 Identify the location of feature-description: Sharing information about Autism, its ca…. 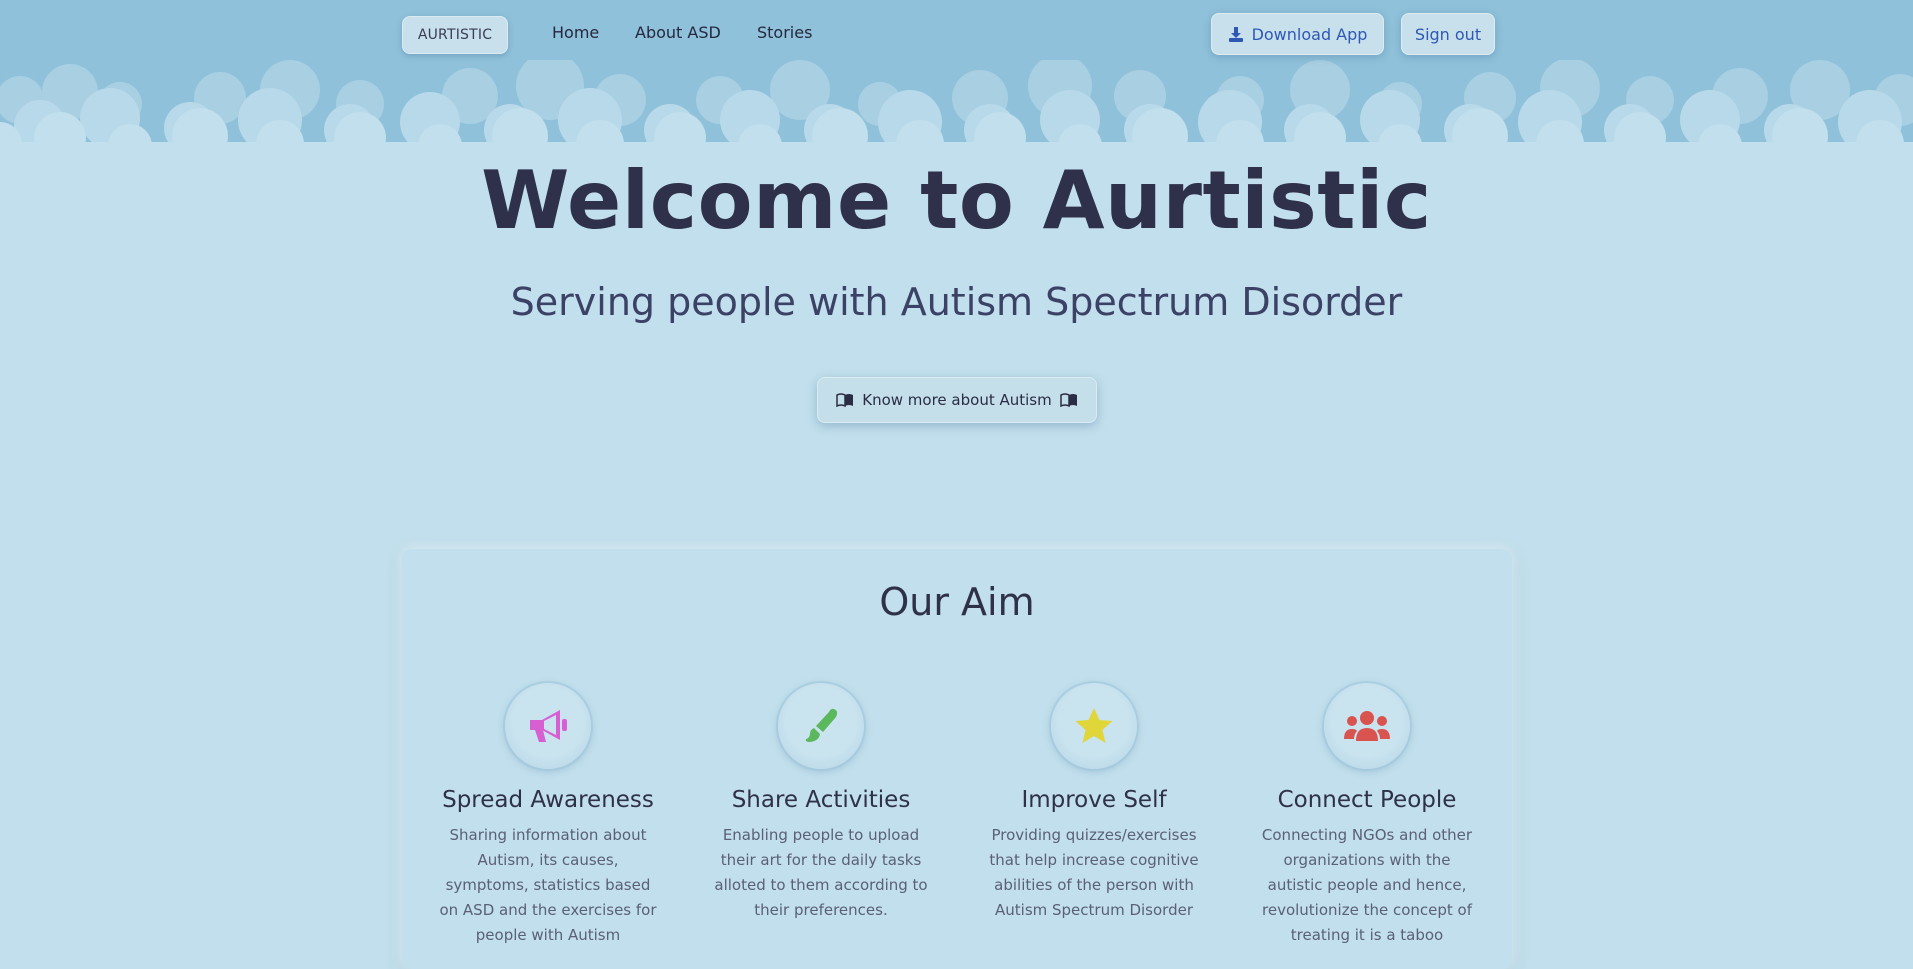
(548, 885).